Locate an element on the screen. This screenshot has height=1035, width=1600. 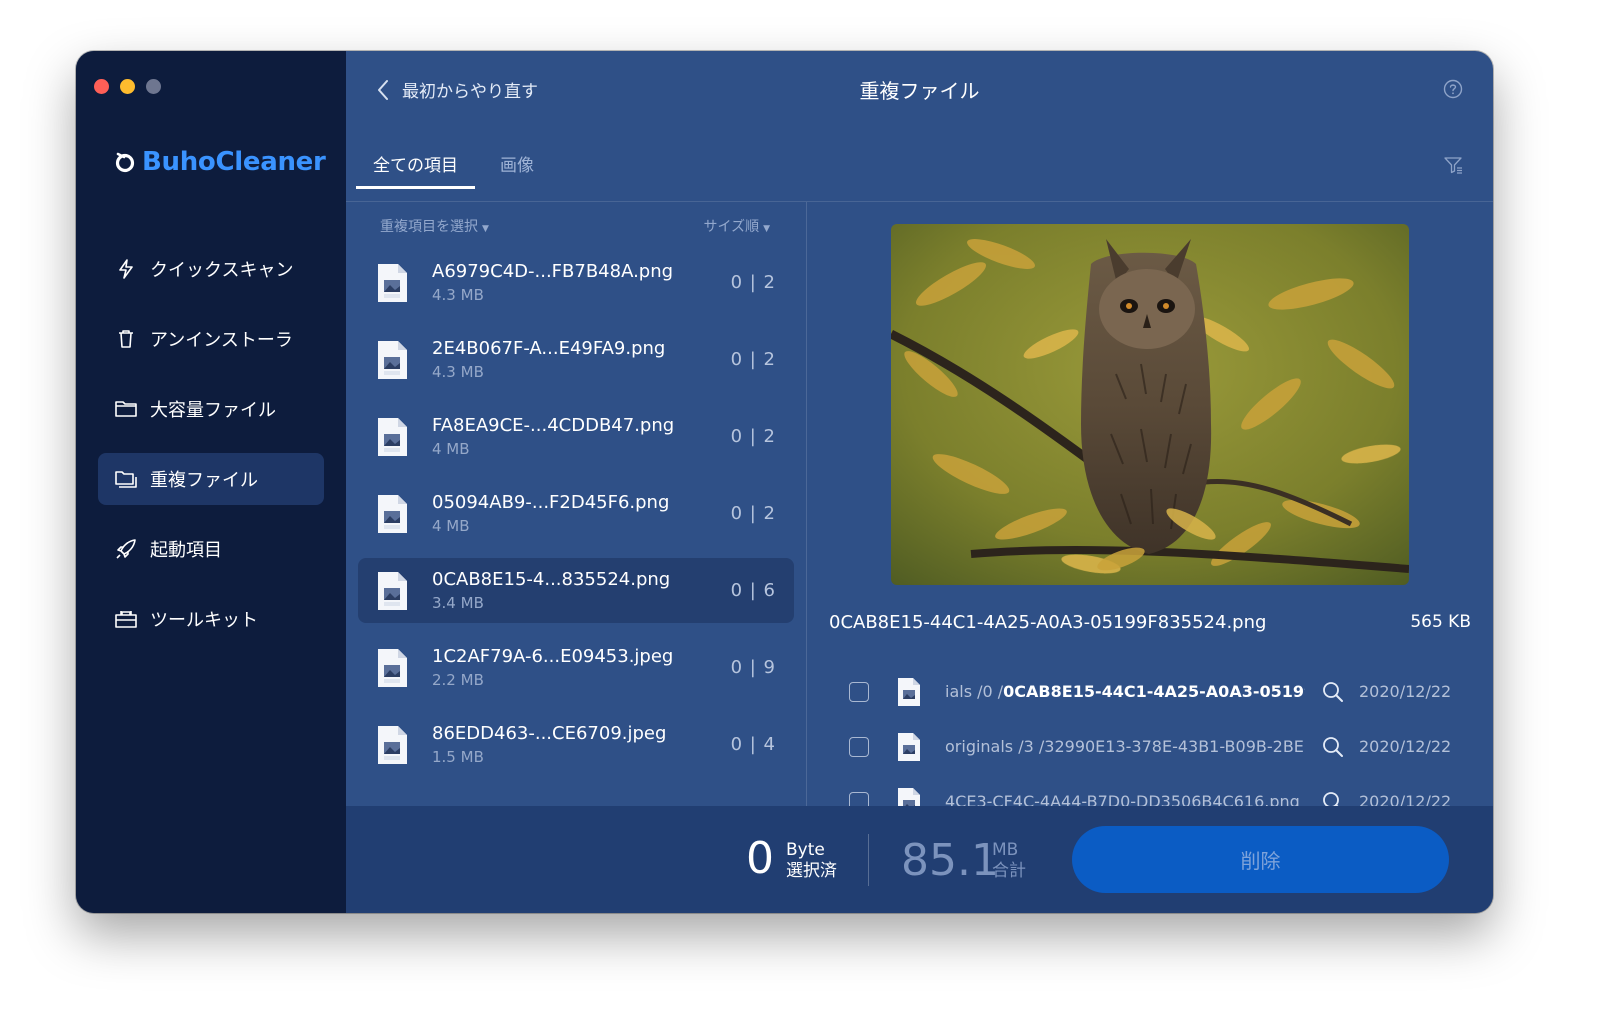
list-item: 86EDD463-...CE6709.jpeg 1.5 MB 0 | 4 is located at coordinates (576, 744).